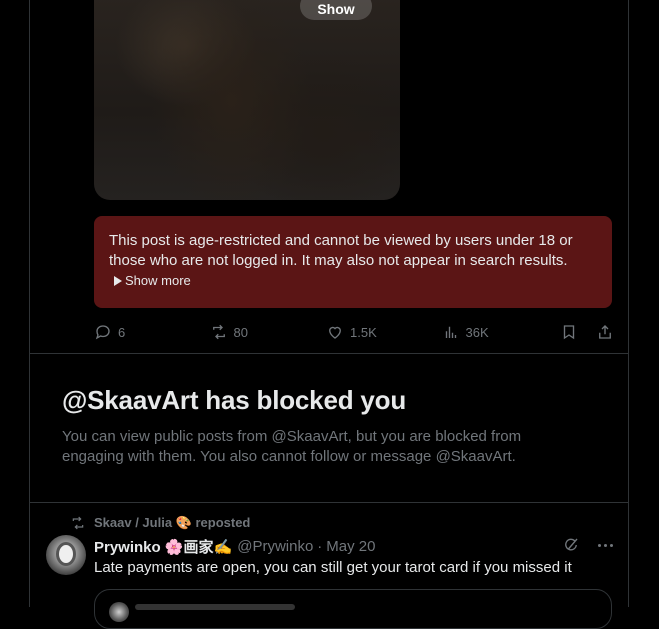 This screenshot has height=629, width=659. I want to click on post-header: Prywinko 🌸画家✍️ @Prywinko · May 20, so click(354, 546).